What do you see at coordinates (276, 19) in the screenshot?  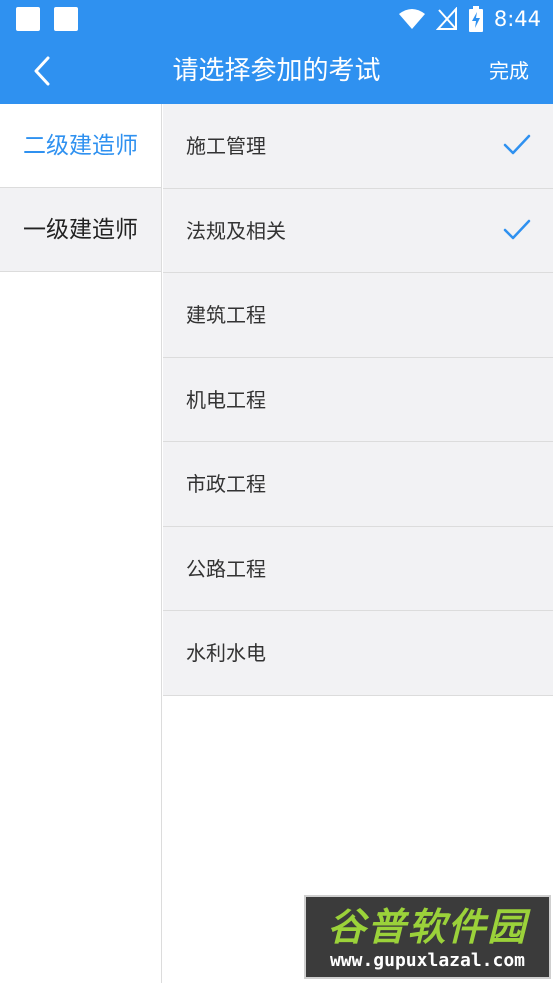 I see `status-bar: 8:44` at bounding box center [276, 19].